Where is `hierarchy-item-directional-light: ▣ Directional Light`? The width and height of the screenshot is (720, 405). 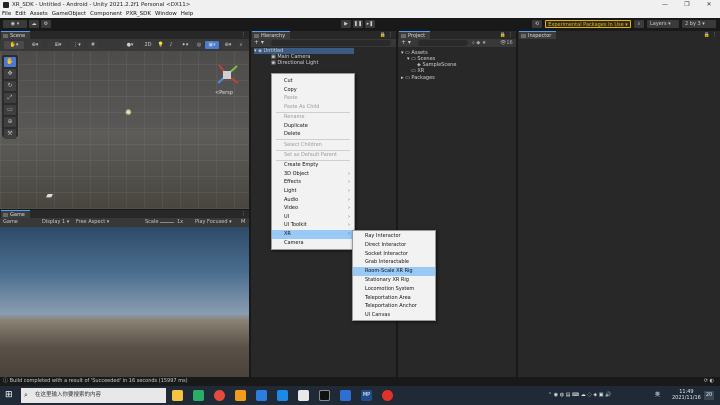 hierarchy-item-directional-light: ▣ Directional Light is located at coordinates (294, 63).